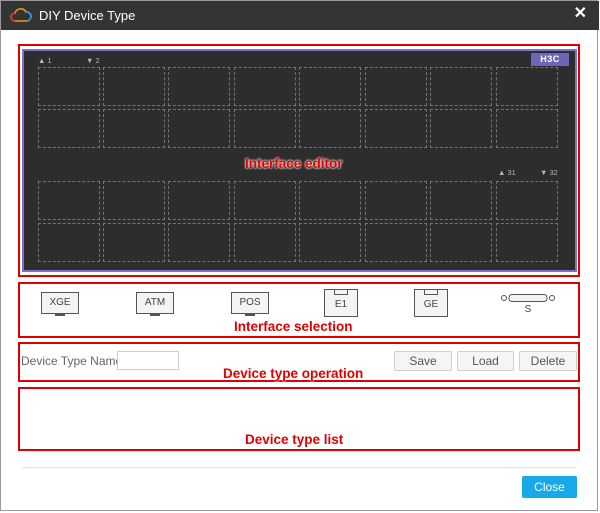 This screenshot has height=513, width=600. Describe the element at coordinates (294, 439) in the screenshot. I see `device-type-list-label: Device type list` at that location.